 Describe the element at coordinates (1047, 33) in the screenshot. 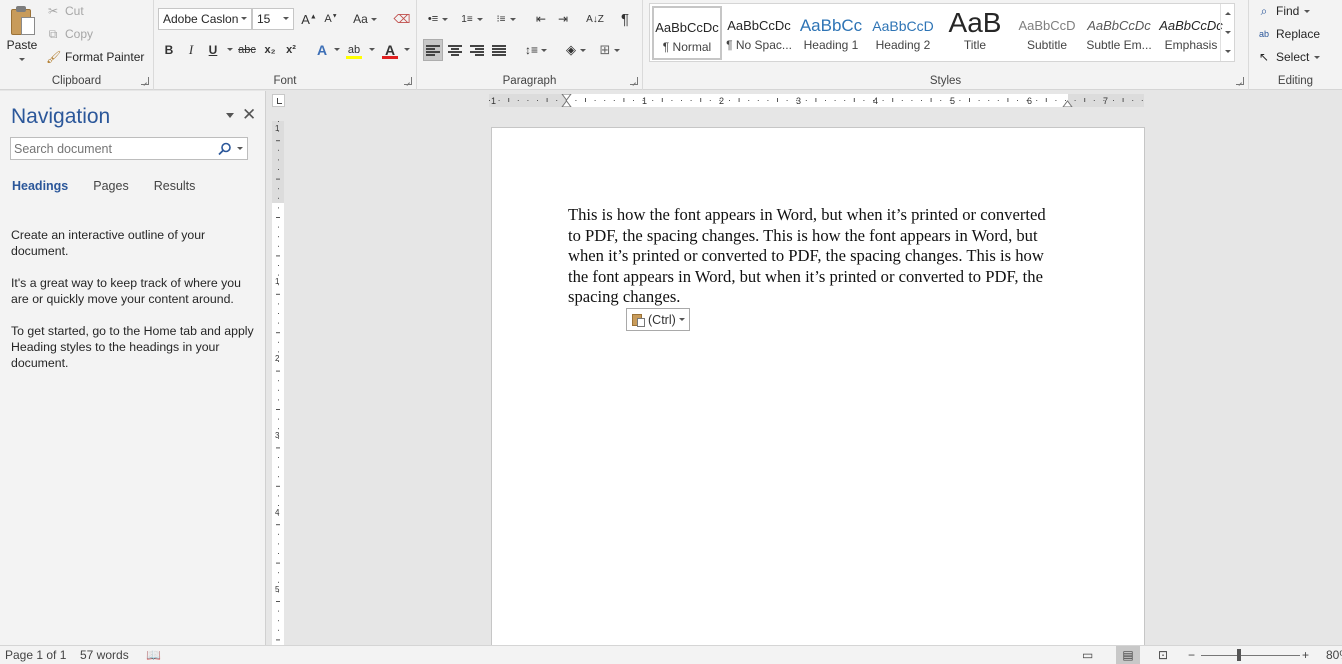

I see `style-subtitle: AaBbCcD Subtitle` at that location.